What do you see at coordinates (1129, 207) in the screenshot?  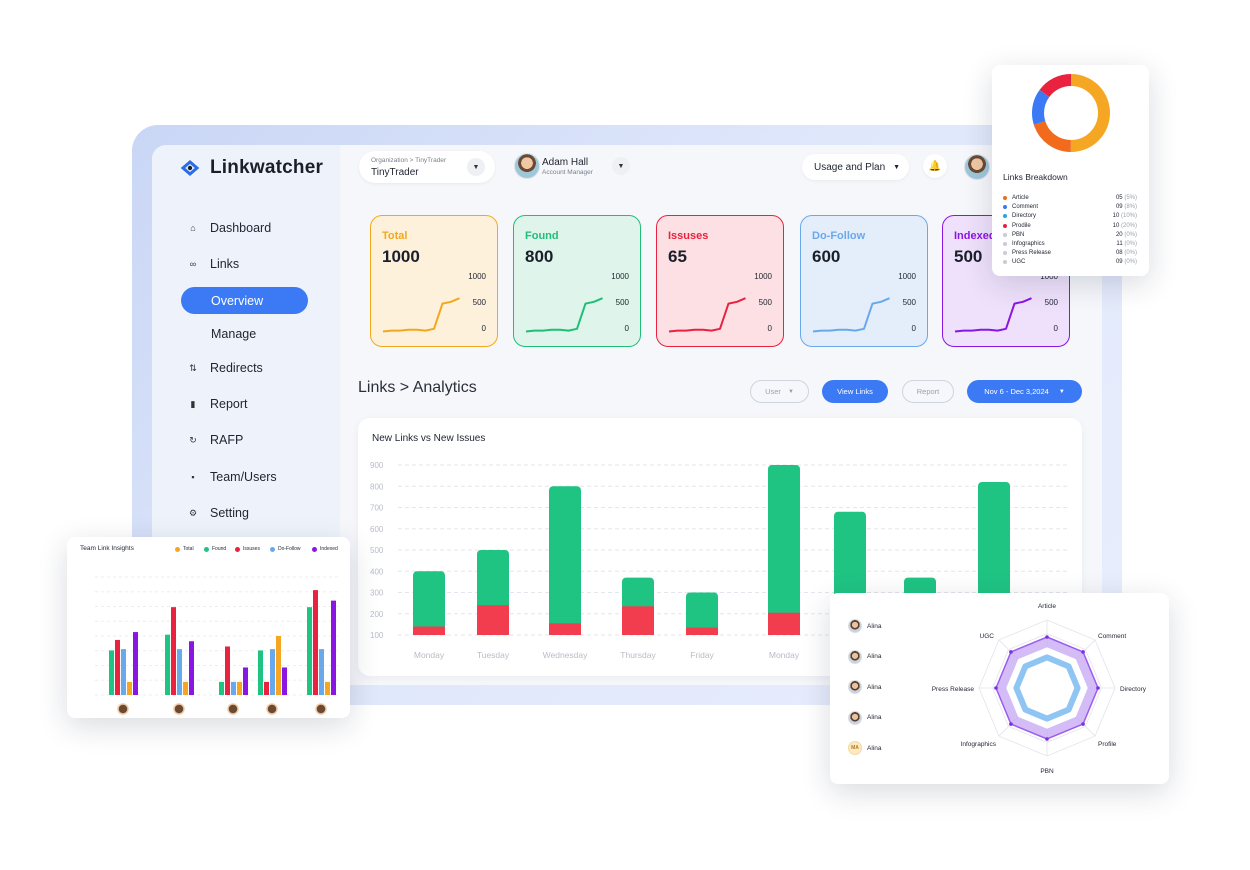 I see `breakdown-percent: (8%)` at bounding box center [1129, 207].